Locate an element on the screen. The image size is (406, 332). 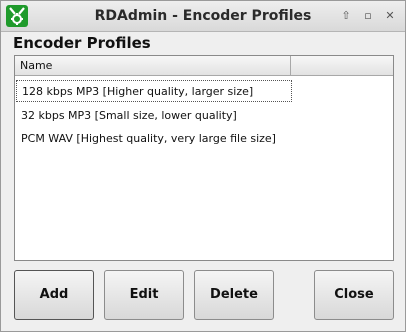
maximize-icon: ▫ is located at coordinates (368, 16).